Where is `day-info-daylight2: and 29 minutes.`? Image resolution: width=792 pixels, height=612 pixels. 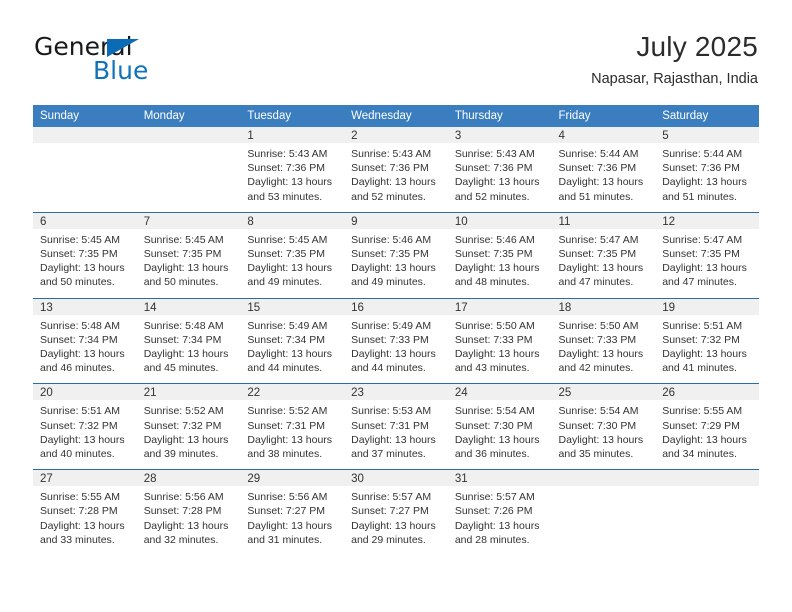
day-info-daylight2: and 29 minutes. is located at coordinates (388, 539).